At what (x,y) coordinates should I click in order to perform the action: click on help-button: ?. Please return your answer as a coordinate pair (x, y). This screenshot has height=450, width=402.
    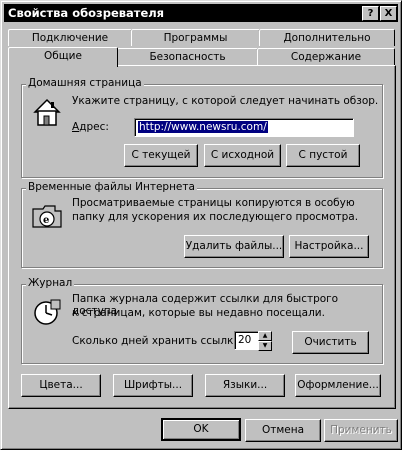
    Looking at the image, I should click on (370, 13).